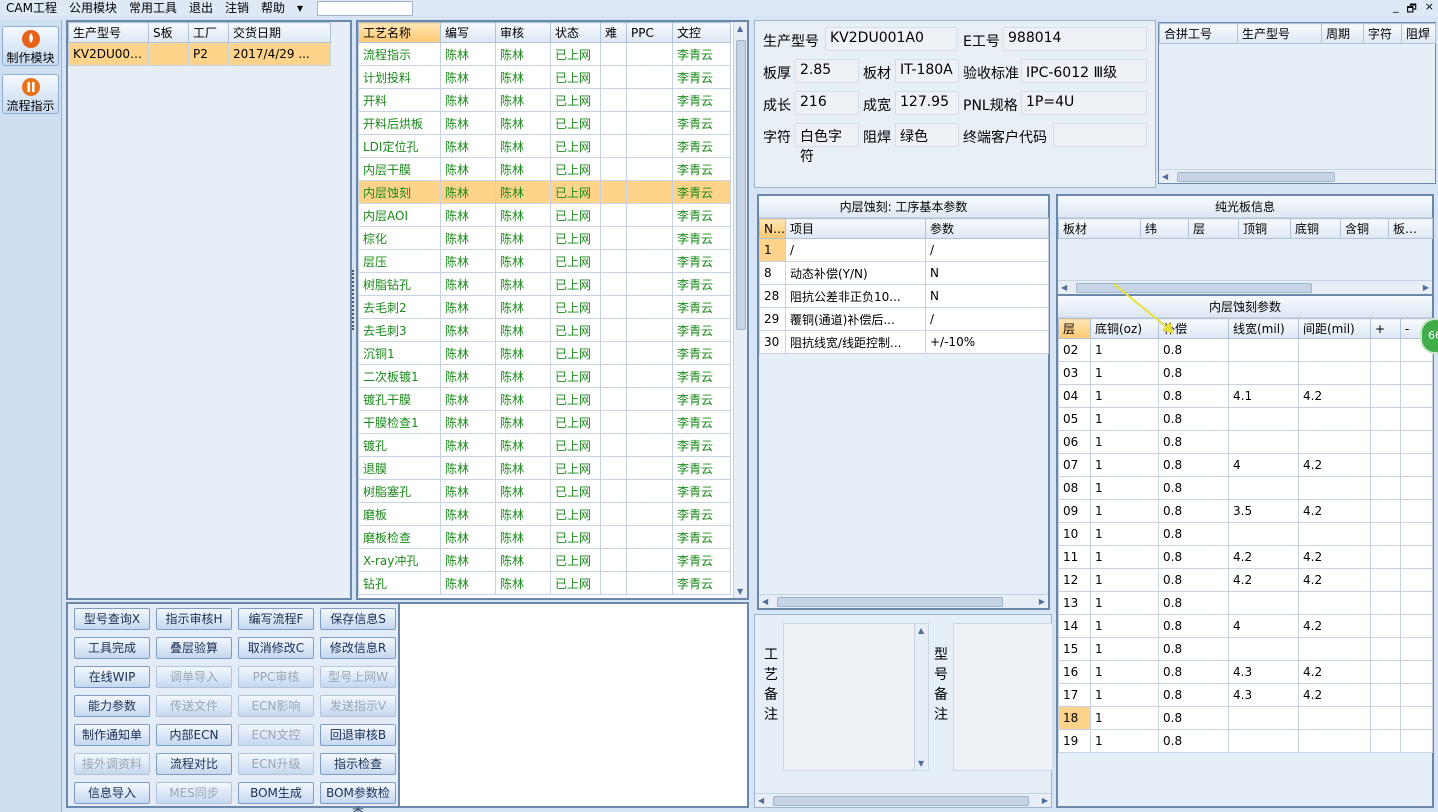 This screenshot has width=1438, height=812. I want to click on action-button: 取消修改C, so click(276, 648).